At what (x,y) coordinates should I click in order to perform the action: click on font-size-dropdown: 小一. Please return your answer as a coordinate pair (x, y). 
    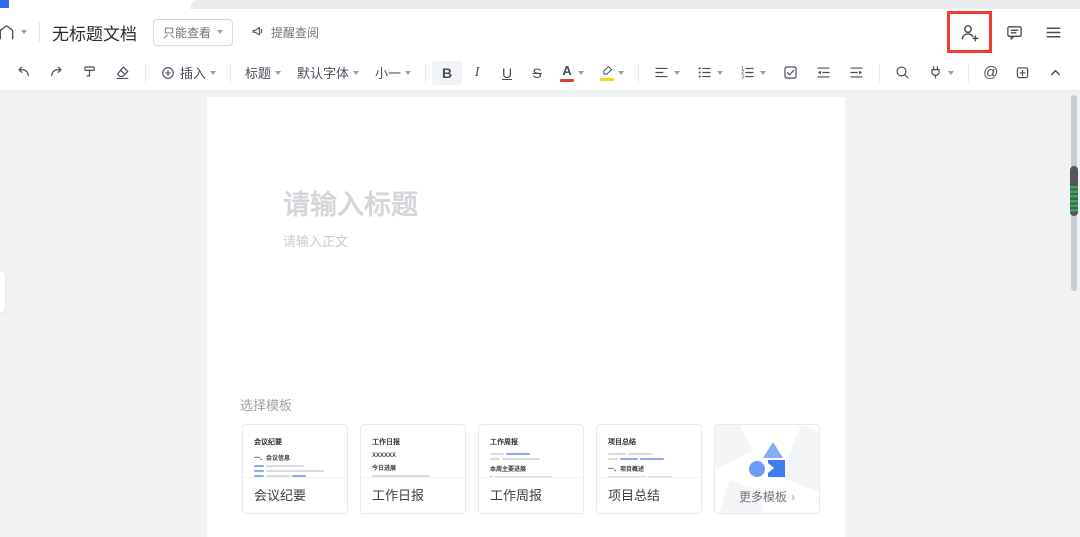
    Looking at the image, I should click on (393, 72).